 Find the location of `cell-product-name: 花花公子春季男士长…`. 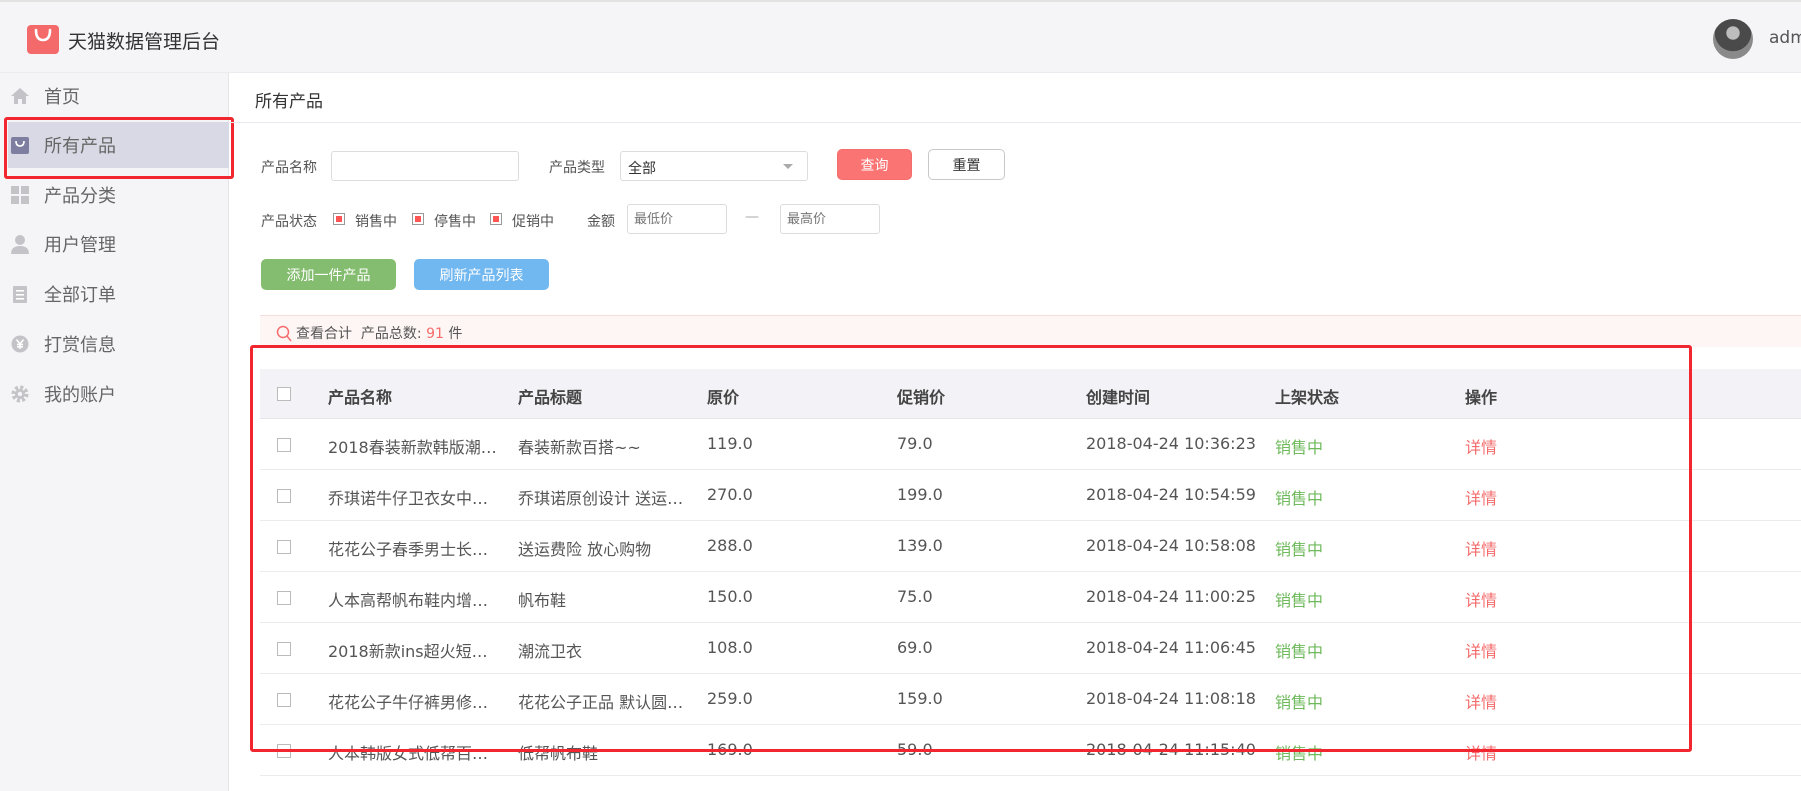

cell-product-name: 花花公子春季男士长… is located at coordinates (408, 549).